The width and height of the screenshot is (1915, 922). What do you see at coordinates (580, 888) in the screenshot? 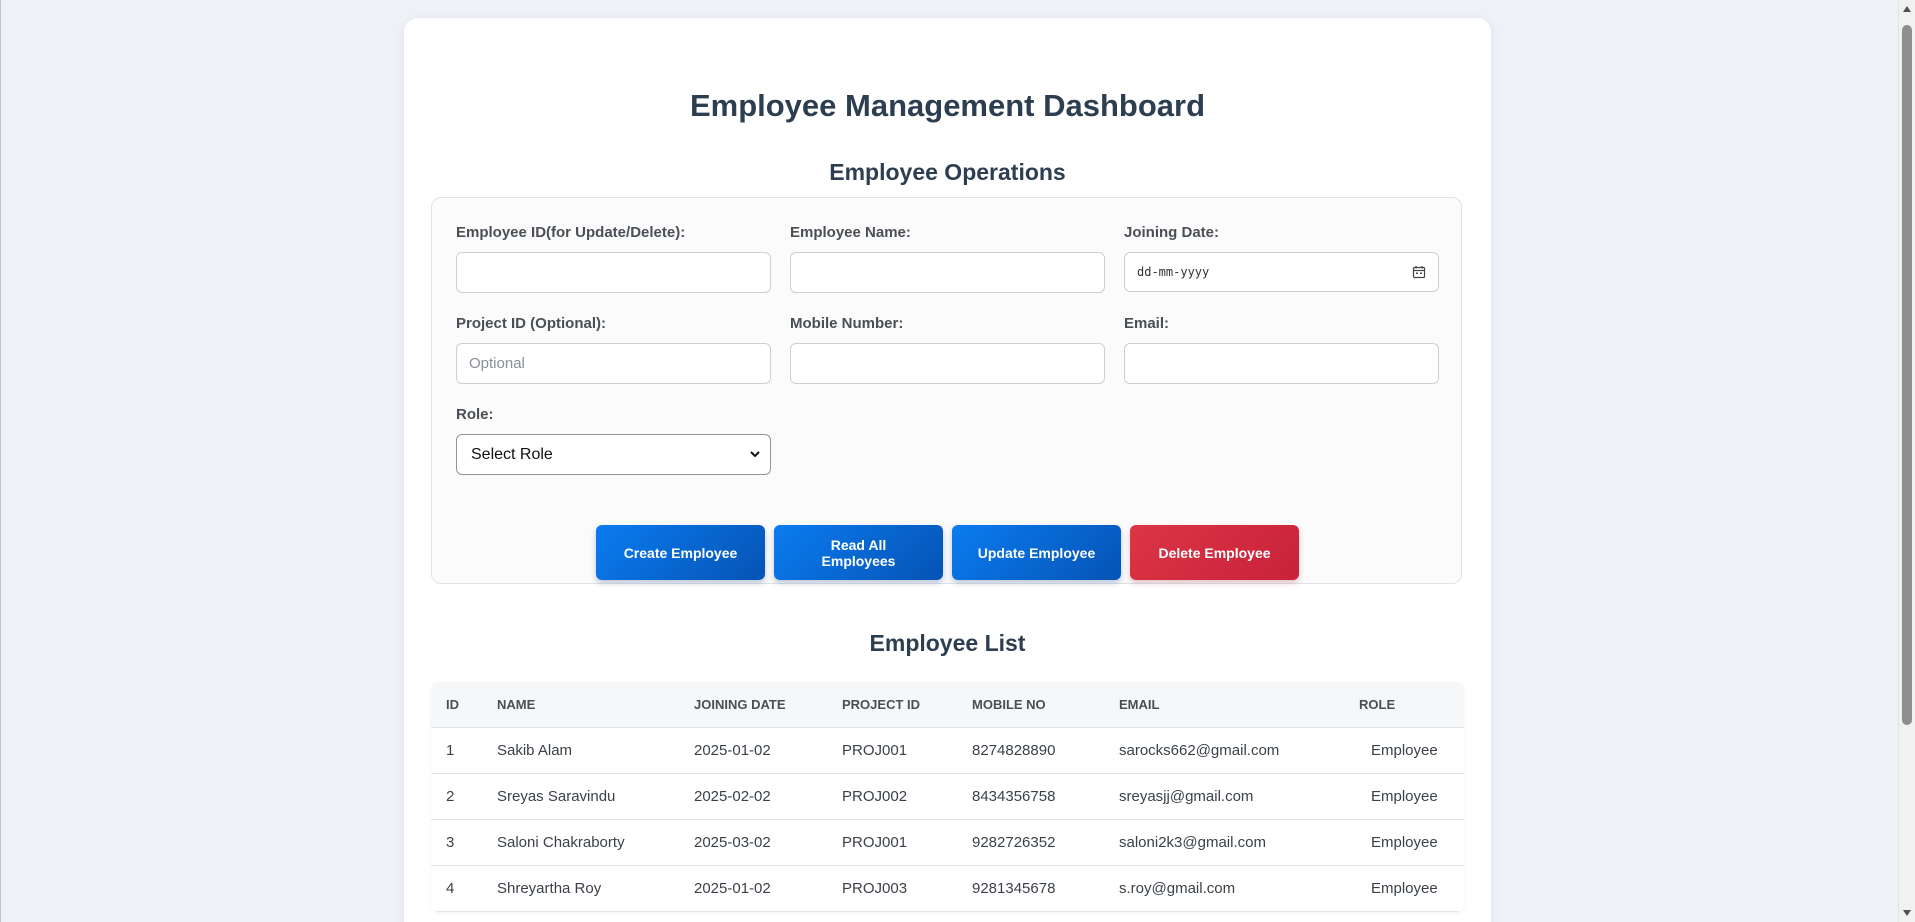
I see `cell-name: Shreyartha Roy` at bounding box center [580, 888].